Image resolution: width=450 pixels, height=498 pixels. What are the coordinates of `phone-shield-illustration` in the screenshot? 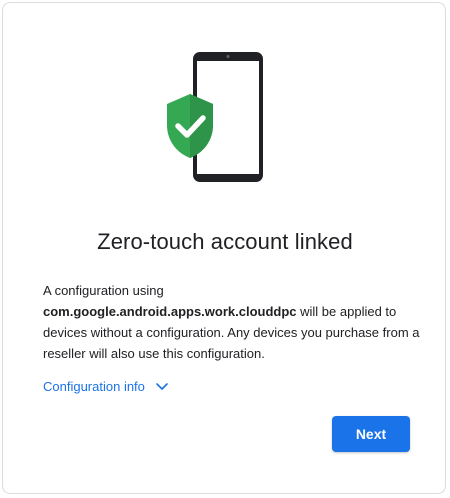 It's located at (215, 117).